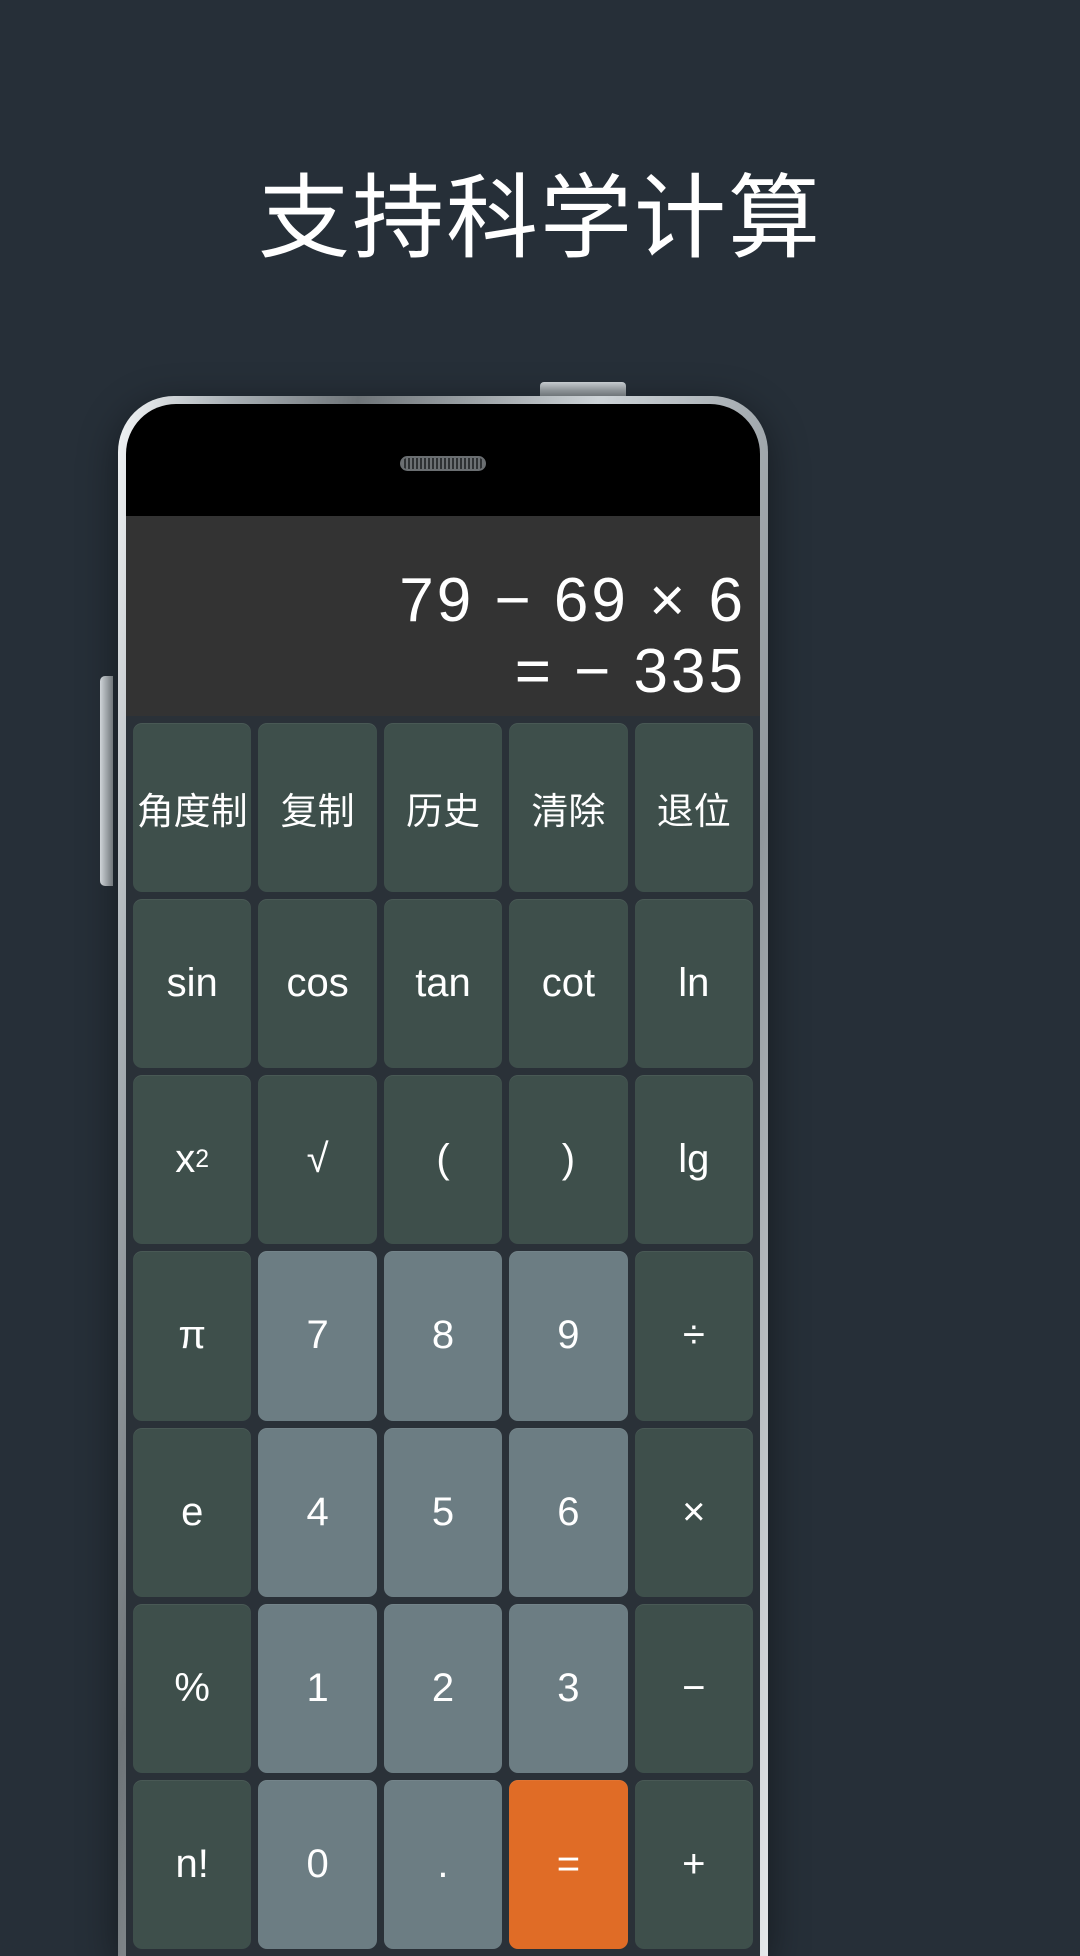  What do you see at coordinates (693, 808) in the screenshot?
I see `key-backspace: 退位` at bounding box center [693, 808].